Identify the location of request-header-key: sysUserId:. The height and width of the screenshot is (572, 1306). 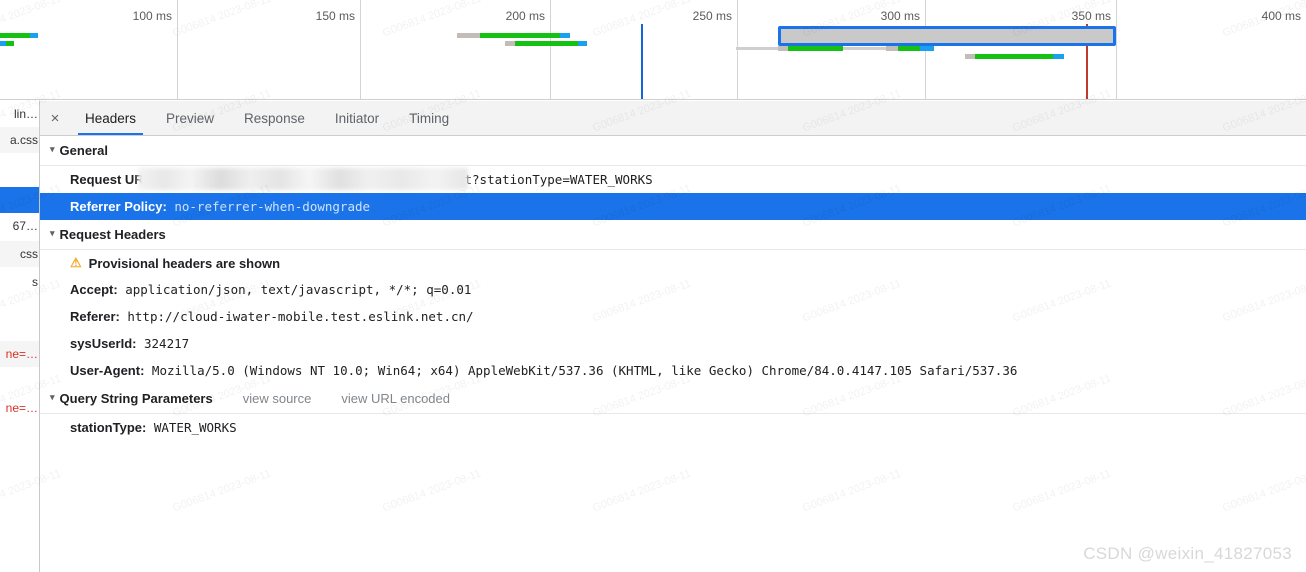
(103, 343).